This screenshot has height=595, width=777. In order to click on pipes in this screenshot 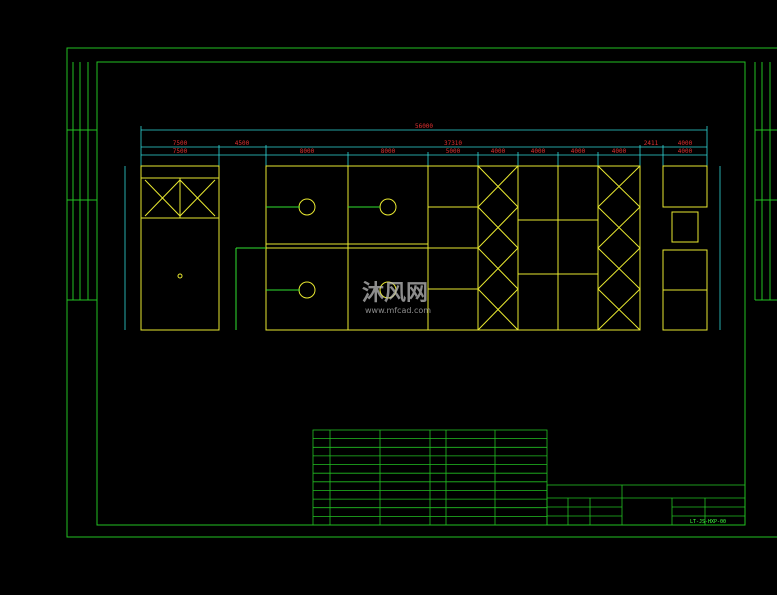, I will do `click(307, 268)`.